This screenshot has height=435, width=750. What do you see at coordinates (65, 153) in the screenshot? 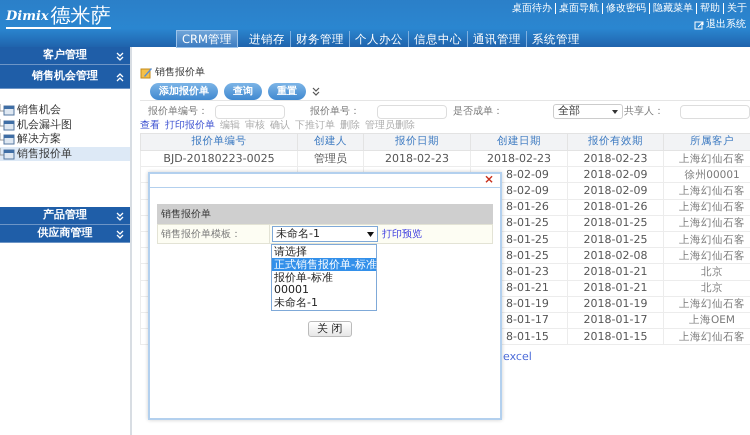
I see `tree-item: 销售报价单` at bounding box center [65, 153].